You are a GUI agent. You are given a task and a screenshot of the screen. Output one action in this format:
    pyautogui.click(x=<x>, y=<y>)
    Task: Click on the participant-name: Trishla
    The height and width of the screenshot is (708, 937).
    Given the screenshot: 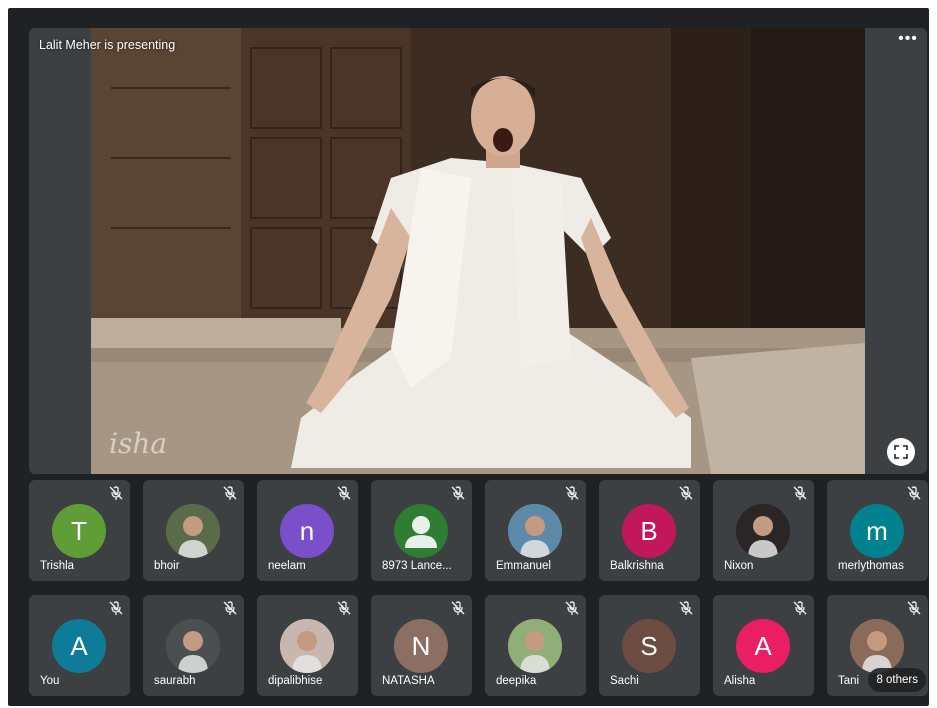 What is the action you would take?
    pyautogui.click(x=57, y=566)
    